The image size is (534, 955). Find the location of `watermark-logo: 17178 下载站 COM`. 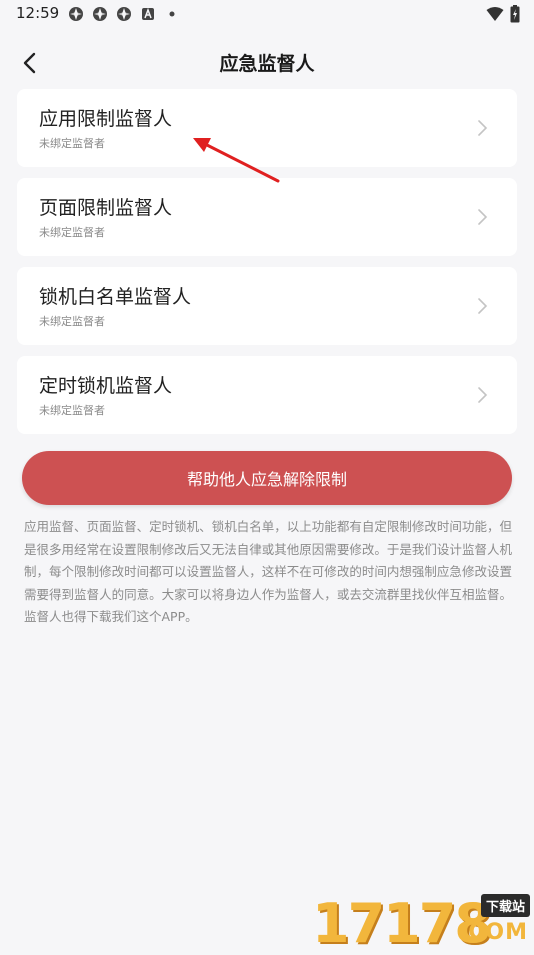

watermark-logo: 17178 下载站 COM is located at coordinates (419, 922).